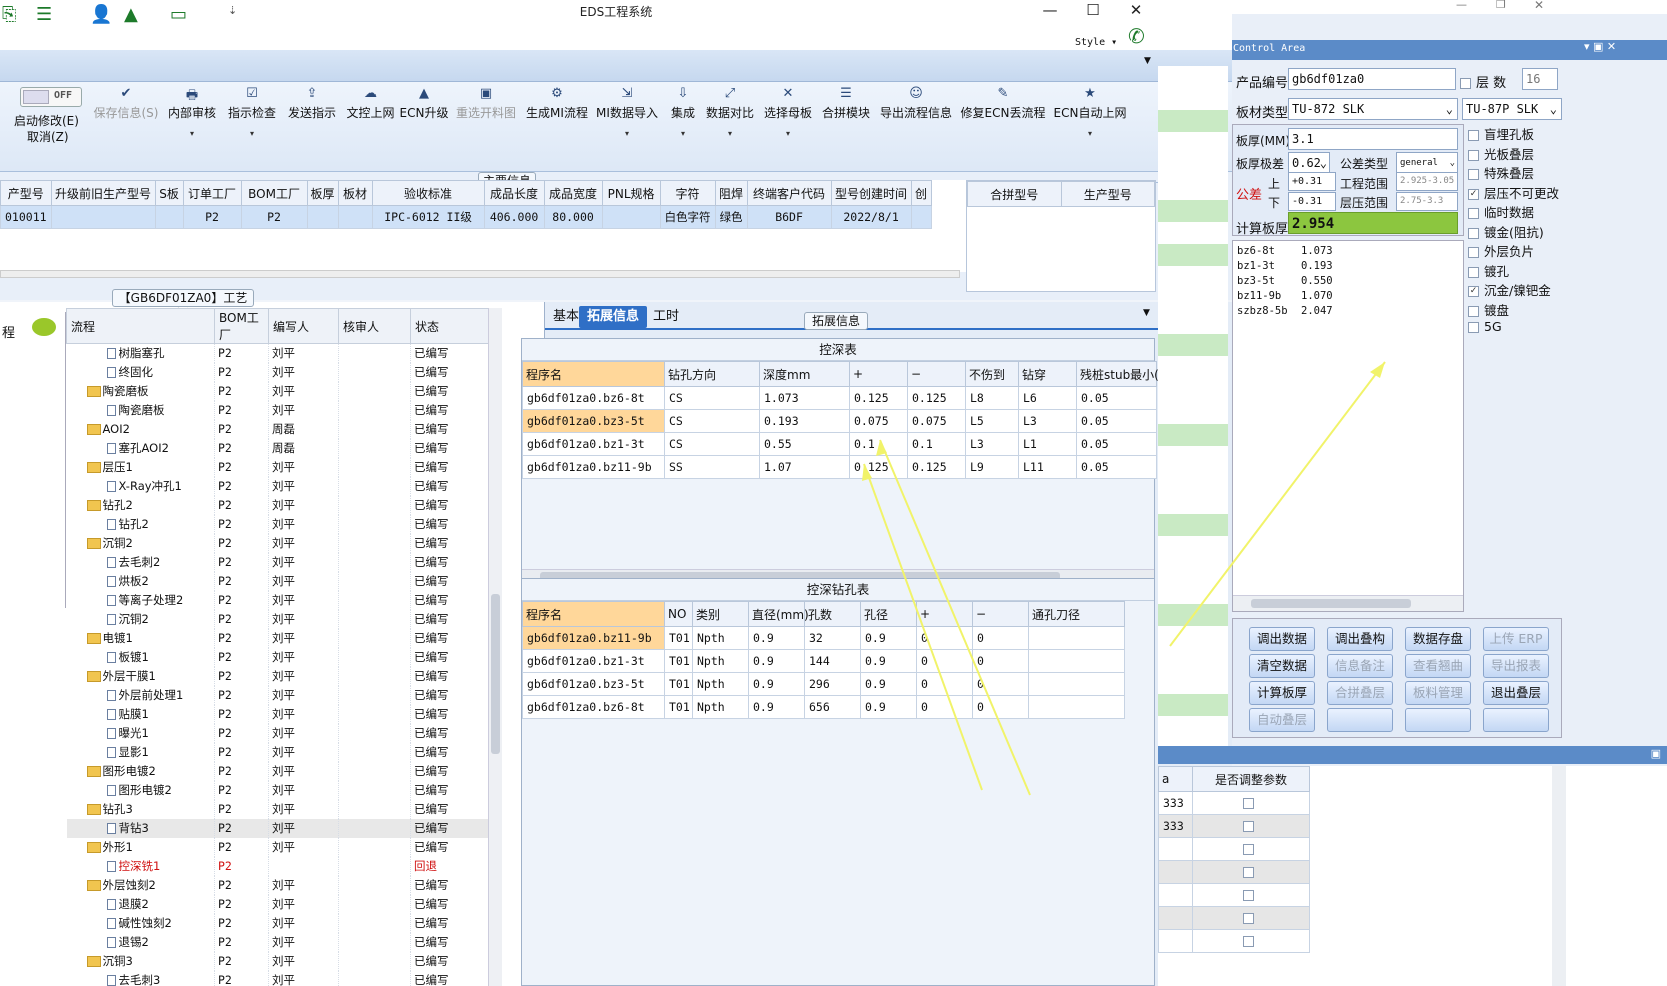  What do you see at coordinates (731, 193) in the screenshot?
I see `column-header: 阻焊` at bounding box center [731, 193].